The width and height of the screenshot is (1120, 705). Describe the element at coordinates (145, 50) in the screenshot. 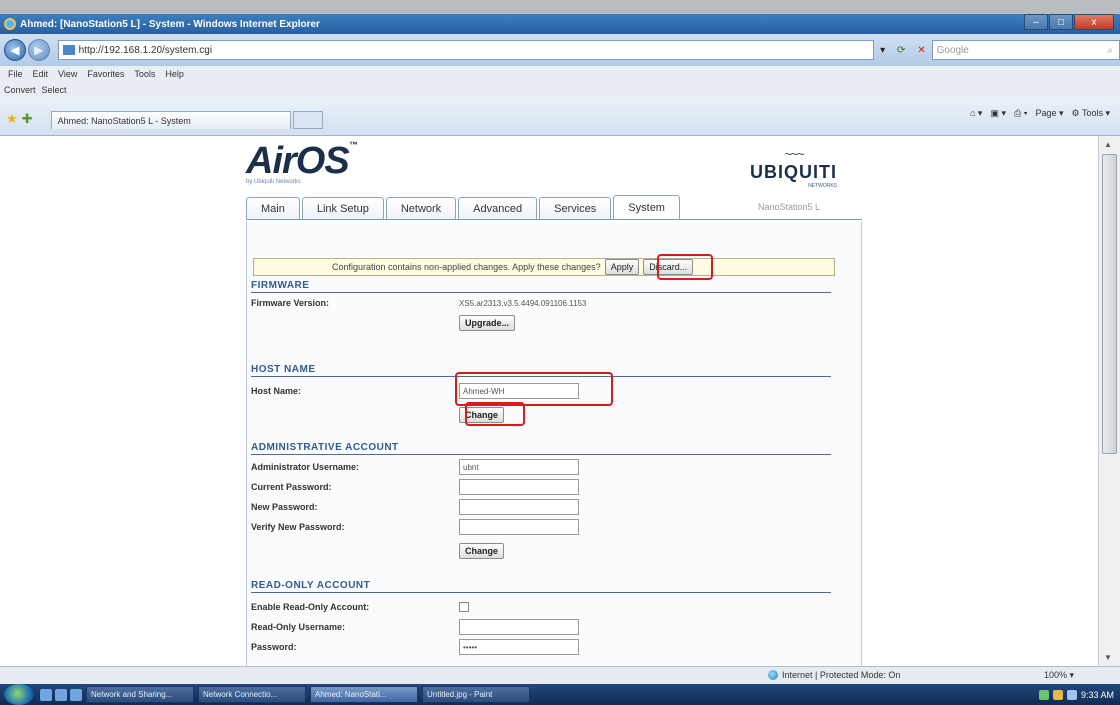

I see `address-text: http://192.168.1.20/system.cgi` at that location.